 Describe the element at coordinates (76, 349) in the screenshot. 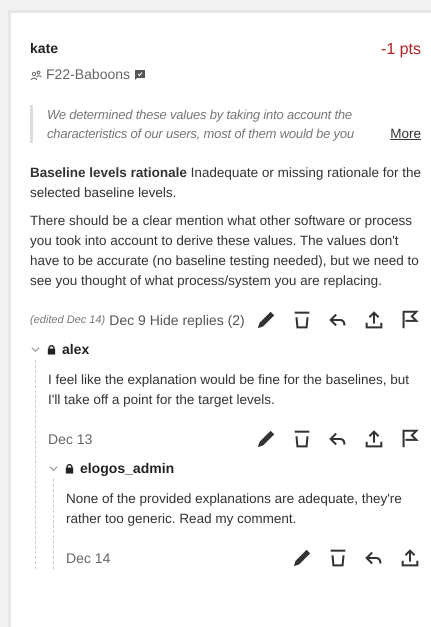

I see `author-name: alex` at that location.